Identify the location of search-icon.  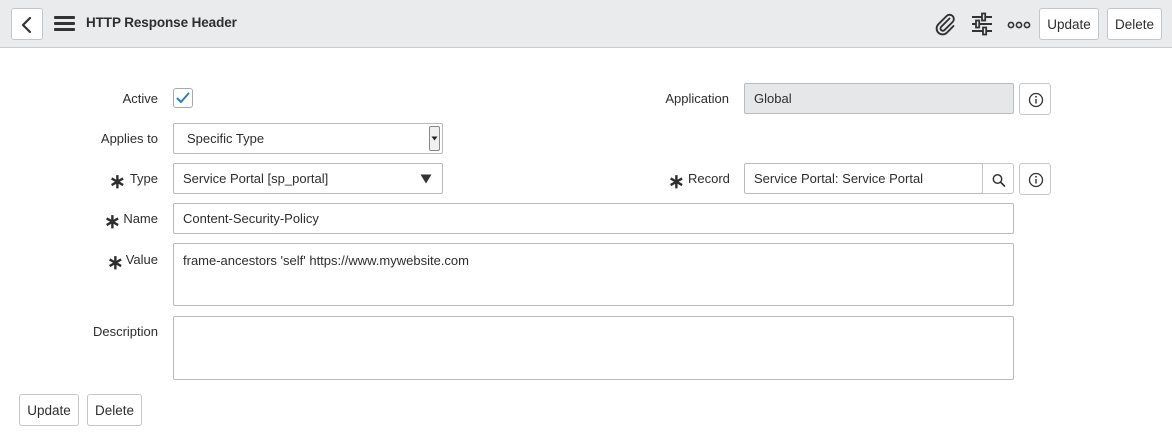
(999, 180).